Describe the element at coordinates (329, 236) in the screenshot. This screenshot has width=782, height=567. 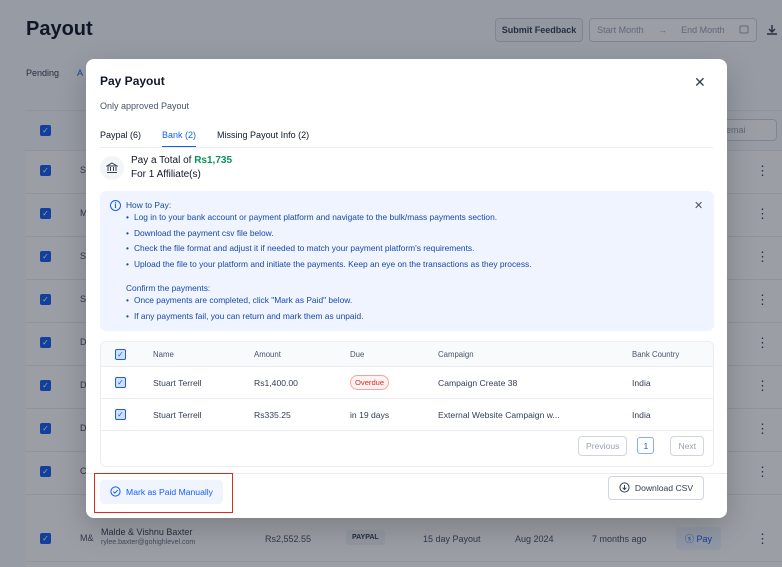
I see `list-item: Download the payment csv file below.` at that location.